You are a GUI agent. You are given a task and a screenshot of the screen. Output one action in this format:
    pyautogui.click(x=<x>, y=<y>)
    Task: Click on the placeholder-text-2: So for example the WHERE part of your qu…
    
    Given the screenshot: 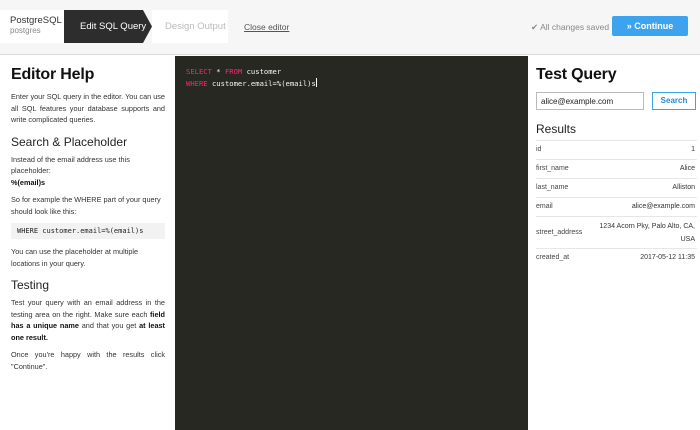 What is the action you would take?
    pyautogui.click(x=86, y=205)
    